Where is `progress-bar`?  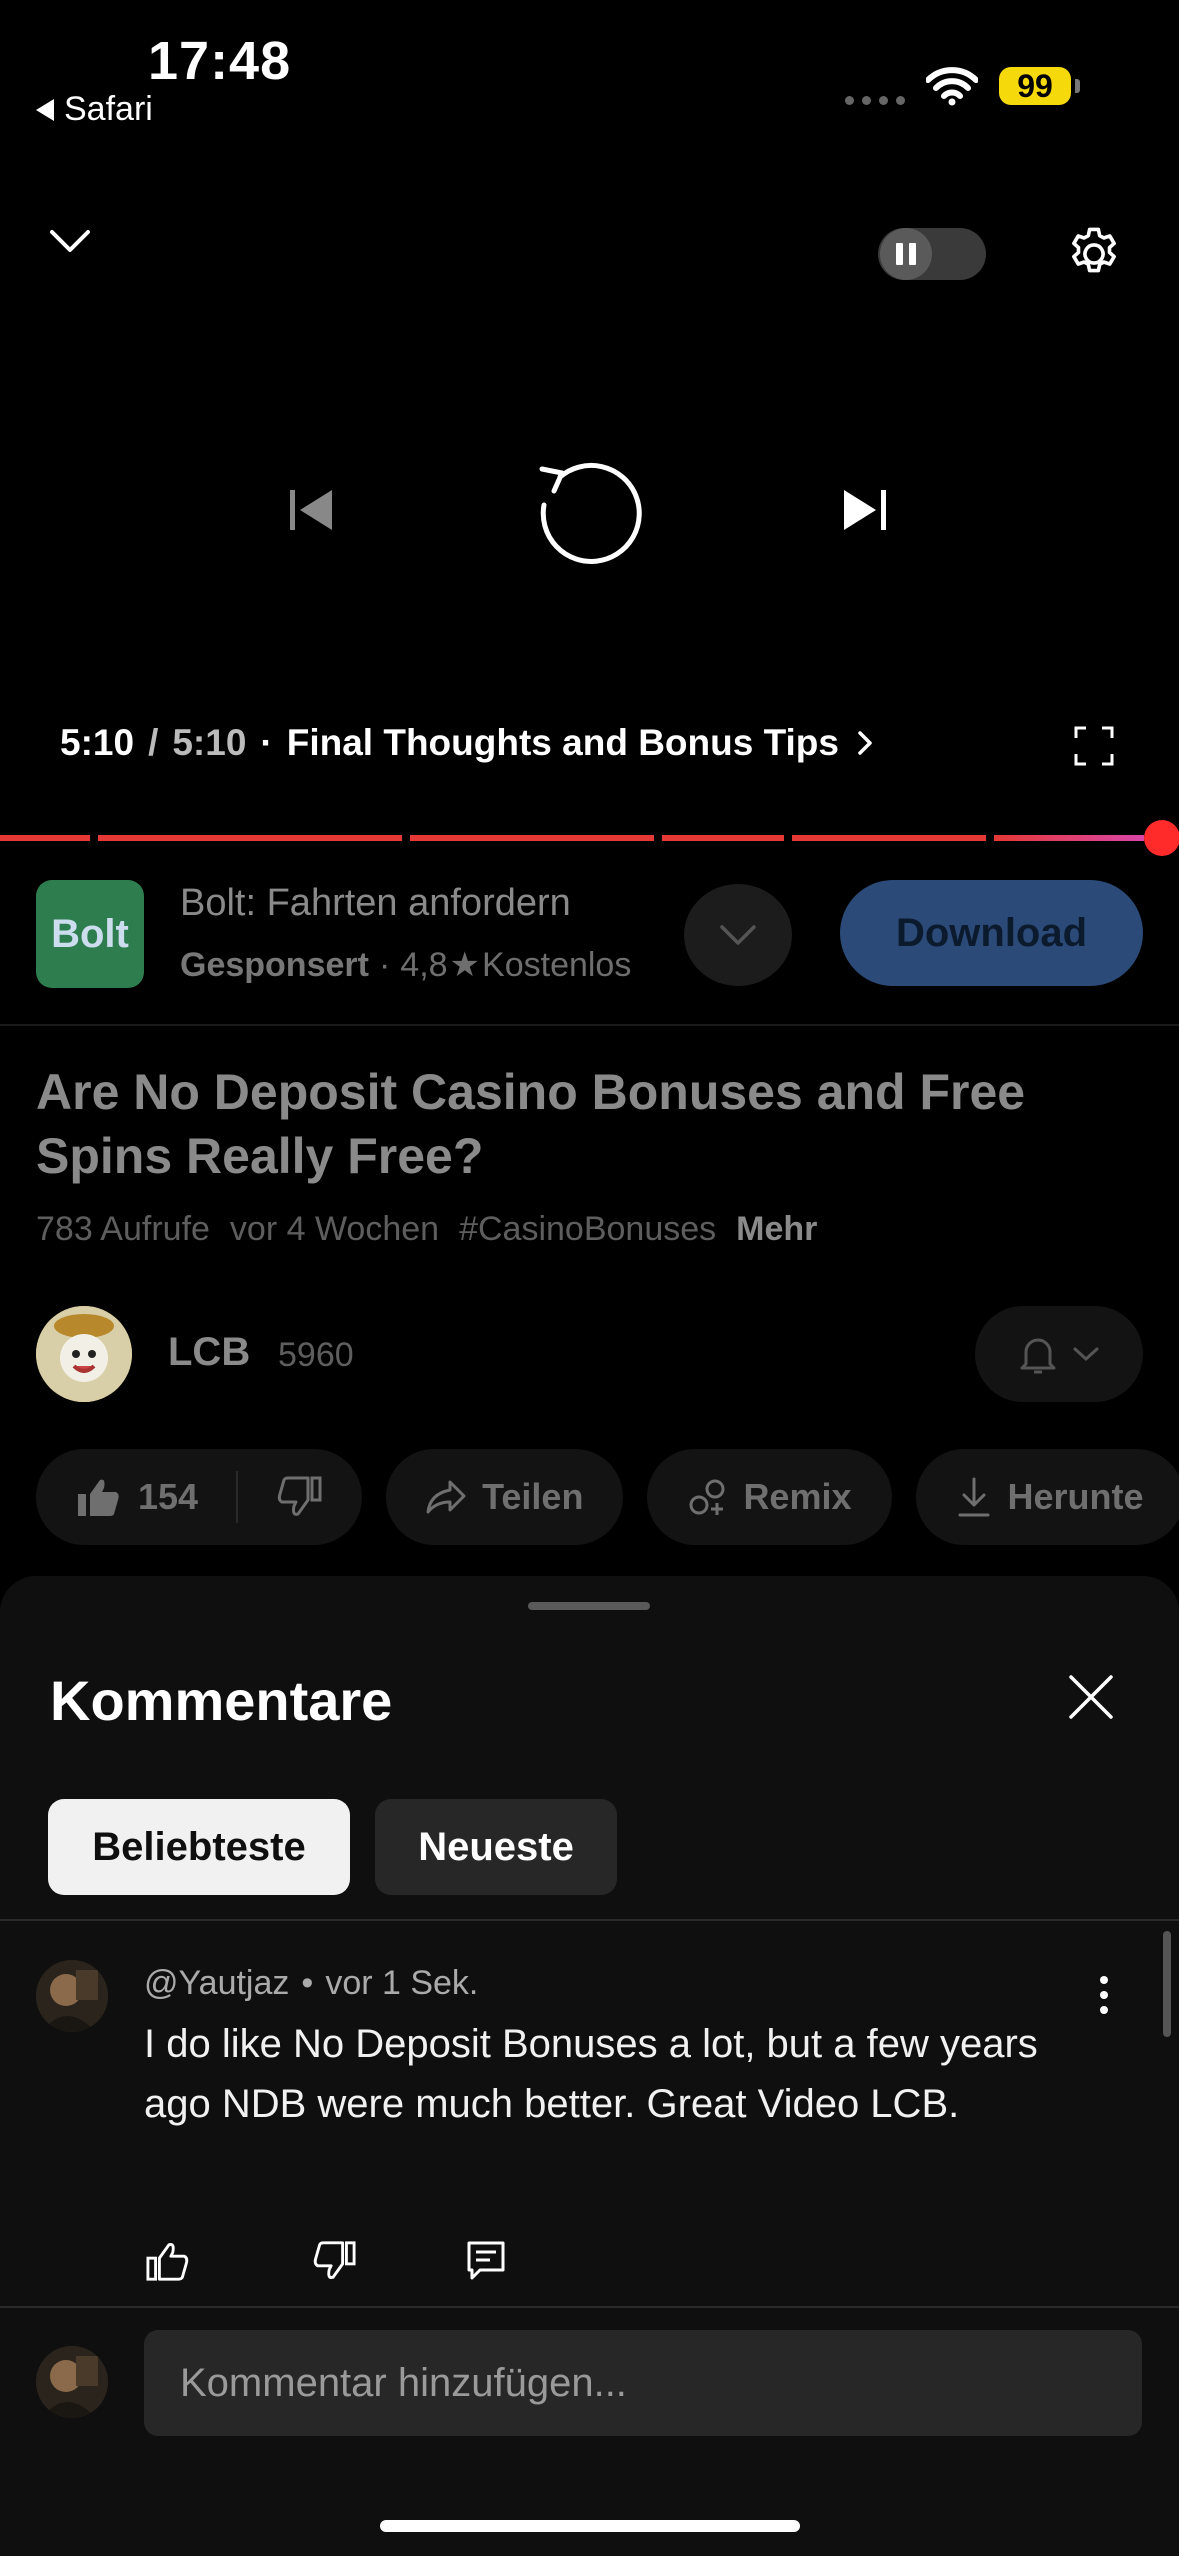
progress-bar is located at coordinates (582, 838).